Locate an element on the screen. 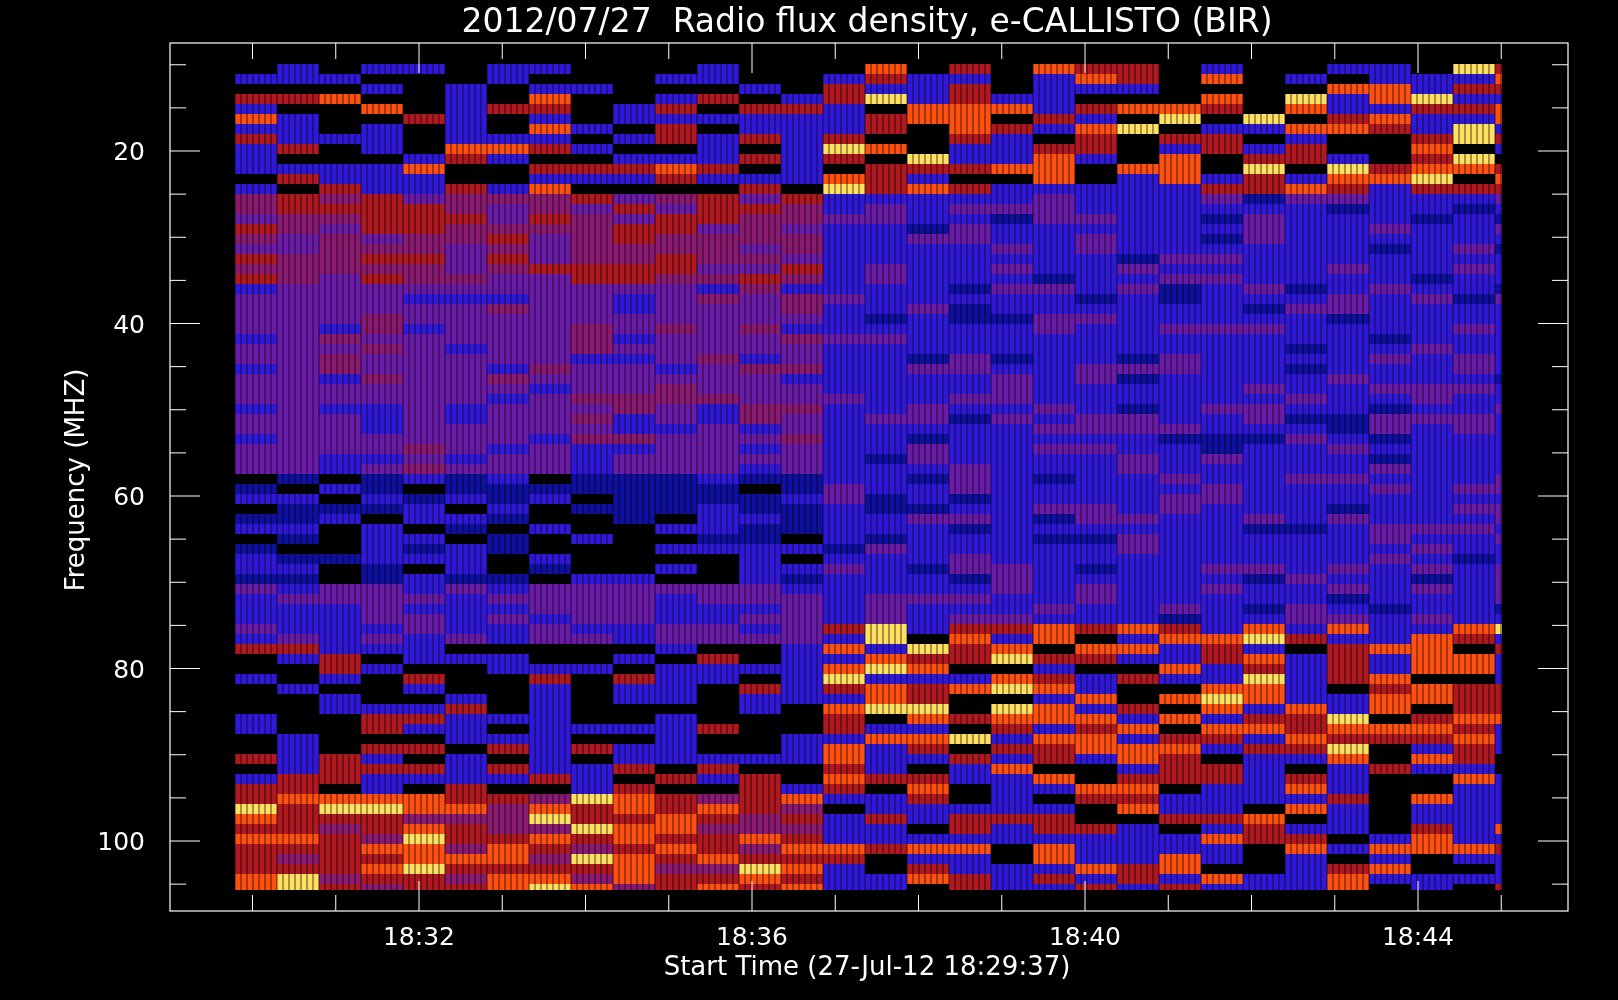  x-axis-label: Start Time (27-Jul-12 18:29:37) is located at coordinates (867, 966).